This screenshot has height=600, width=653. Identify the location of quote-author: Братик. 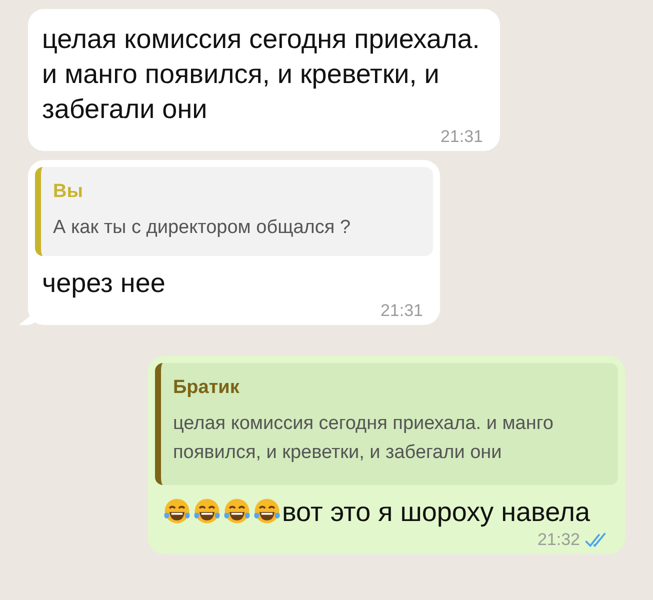
(206, 388).